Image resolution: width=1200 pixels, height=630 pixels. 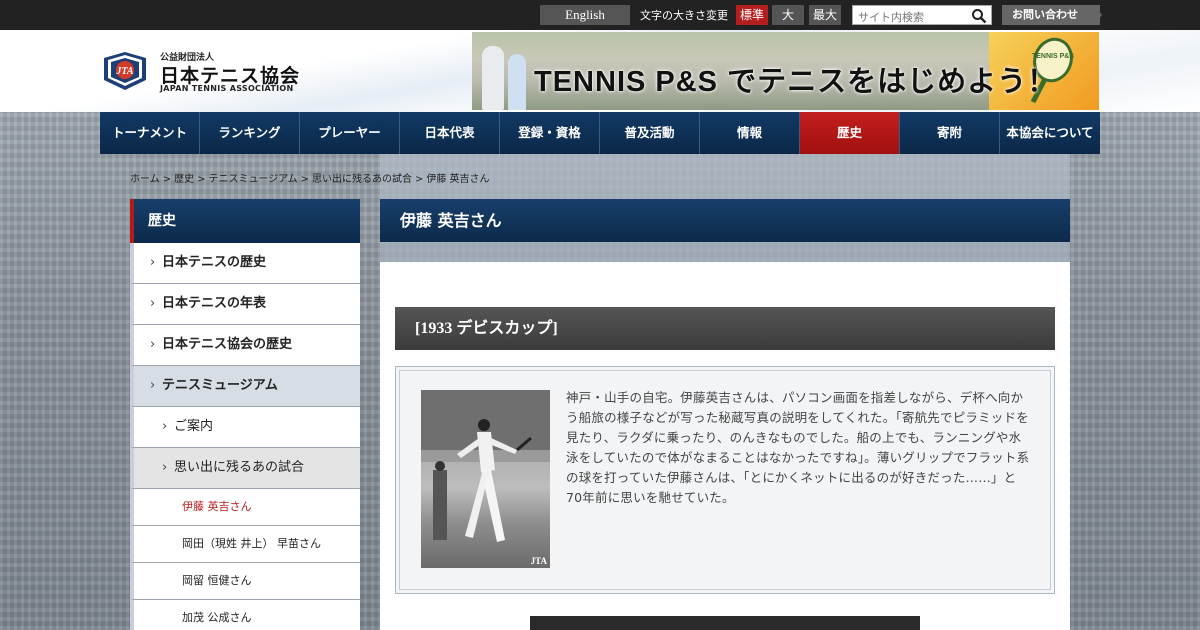 I want to click on sidebar-item-memorable-matches: › 思い出に残るあの試合, so click(x=245, y=468).